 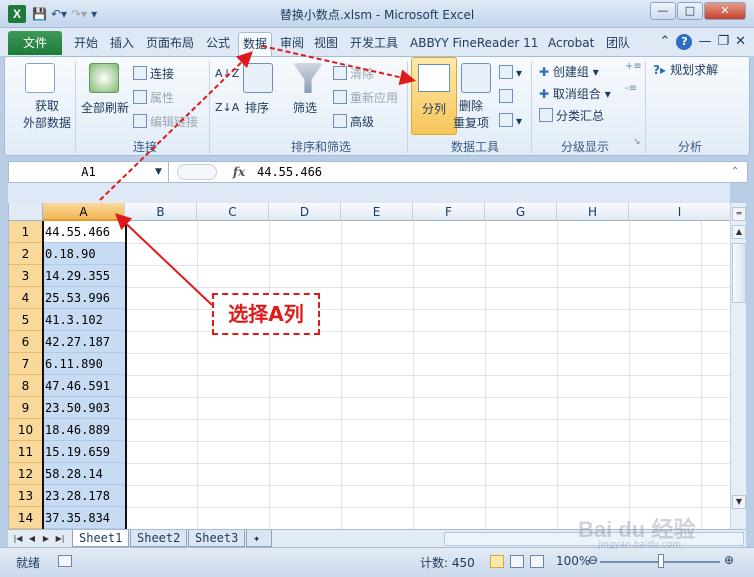 What do you see at coordinates (227, 73) in the screenshot?
I see `sort-az-icon: A↓Z` at bounding box center [227, 73].